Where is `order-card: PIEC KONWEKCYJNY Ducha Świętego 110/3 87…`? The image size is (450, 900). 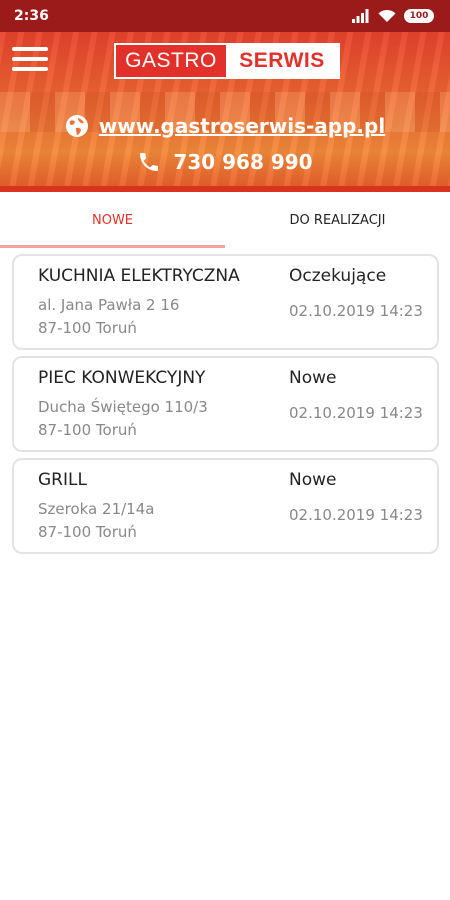
order-card: PIEC KONWEKCYJNY Ducha Świętego 110/3 87… is located at coordinates (225, 404).